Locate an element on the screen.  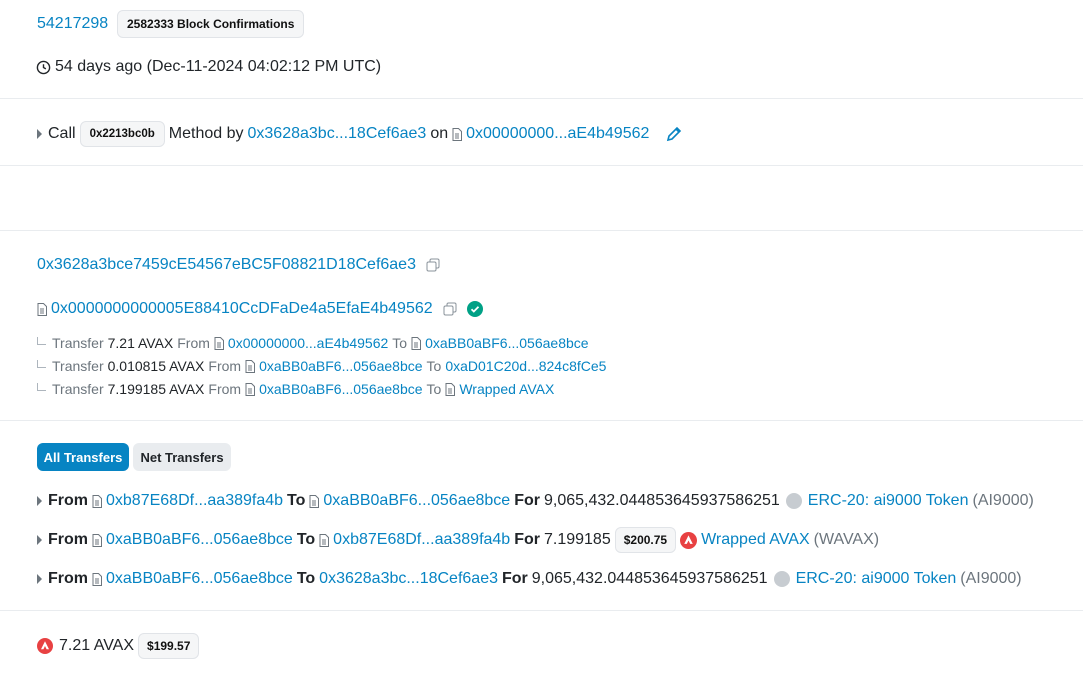
tab-net-transfers: Net Transfers is located at coordinates (182, 457).